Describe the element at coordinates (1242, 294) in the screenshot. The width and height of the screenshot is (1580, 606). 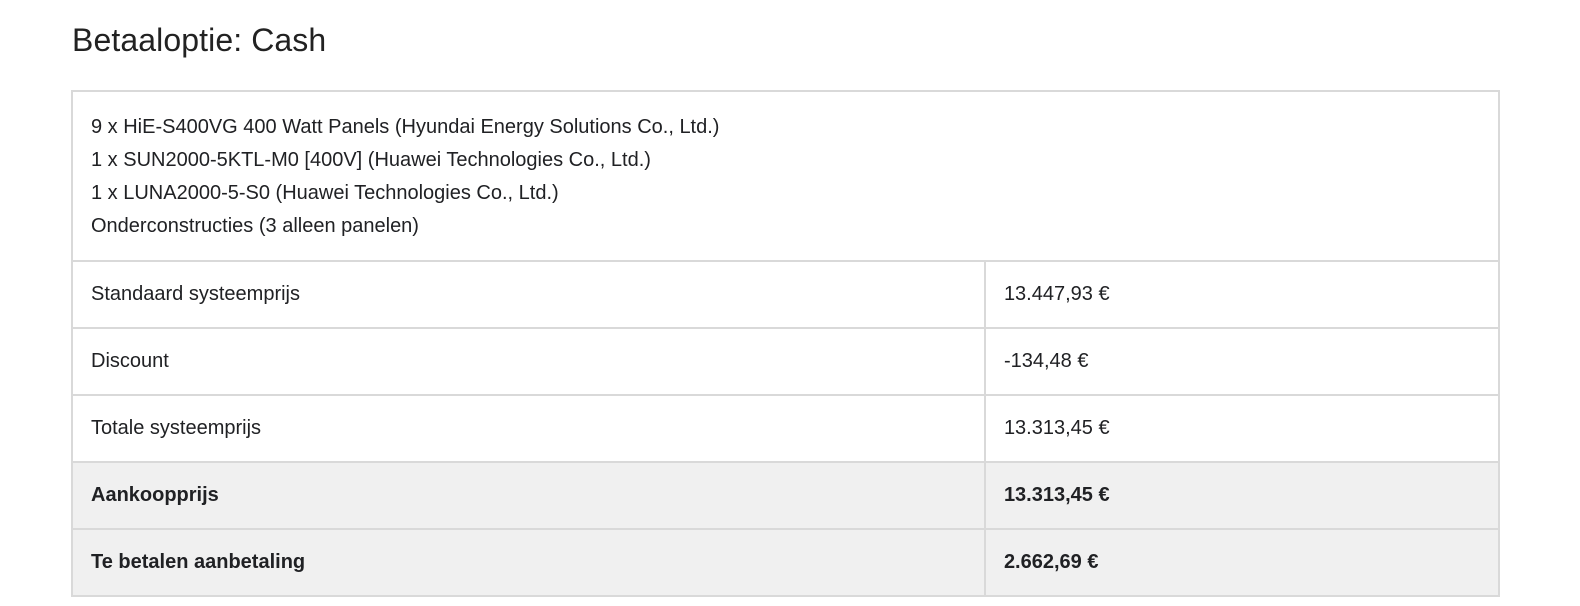
I see `standard-price-value: 13.447,93 €` at that location.